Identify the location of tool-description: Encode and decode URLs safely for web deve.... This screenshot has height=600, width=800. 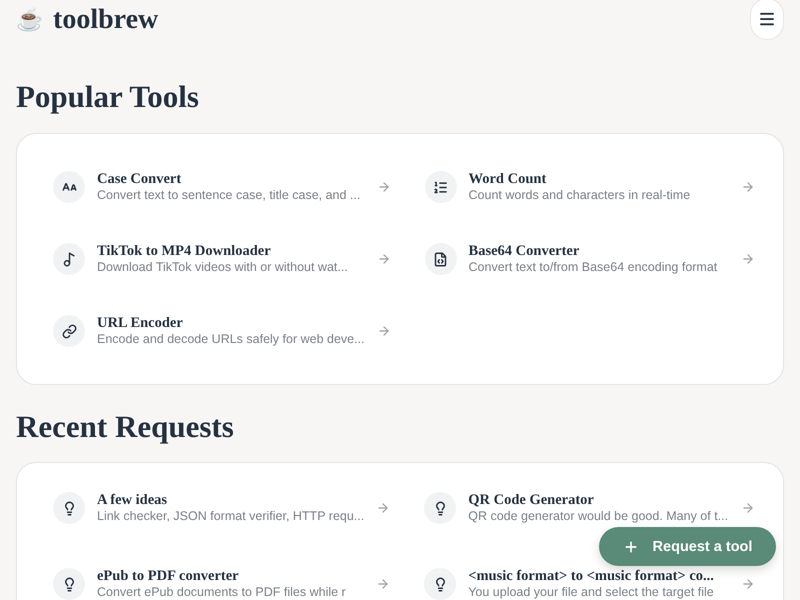
(231, 339).